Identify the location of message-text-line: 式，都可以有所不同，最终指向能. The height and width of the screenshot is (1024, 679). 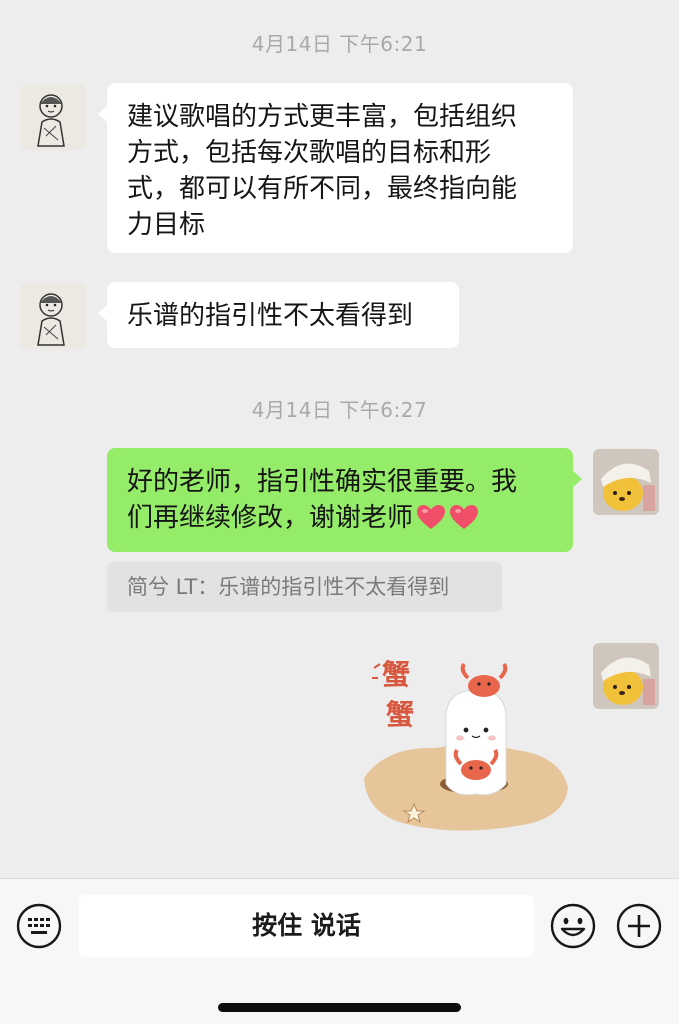
(322, 189).